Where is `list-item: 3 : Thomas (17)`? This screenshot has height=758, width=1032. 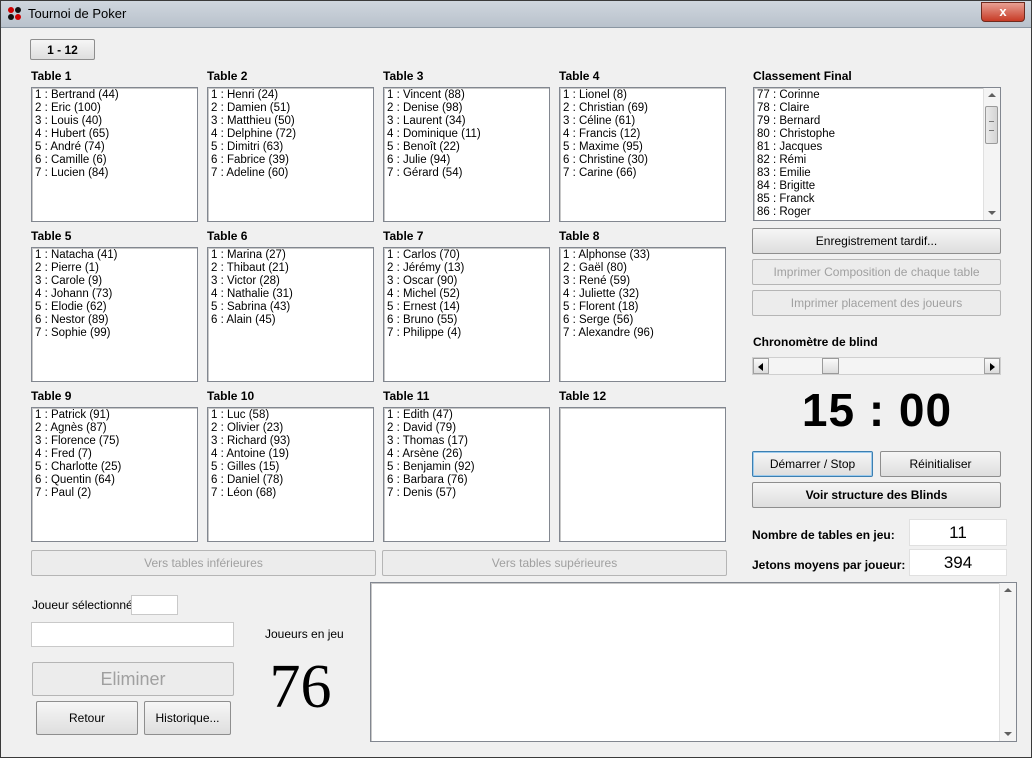
list-item: 3 : Thomas (17) is located at coordinates (466, 441).